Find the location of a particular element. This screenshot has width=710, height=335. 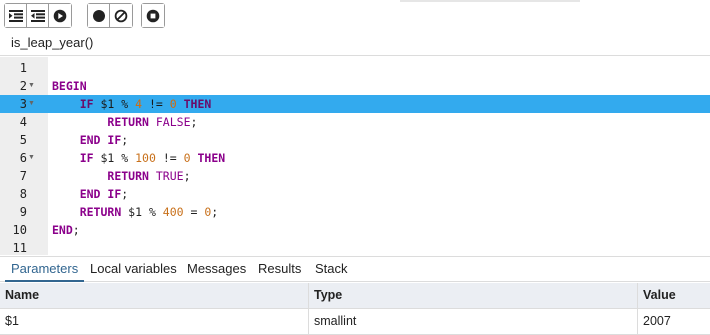

code-line: 6 ▼ IF $1 % 100 != 0 THEN is located at coordinates (355, 158).